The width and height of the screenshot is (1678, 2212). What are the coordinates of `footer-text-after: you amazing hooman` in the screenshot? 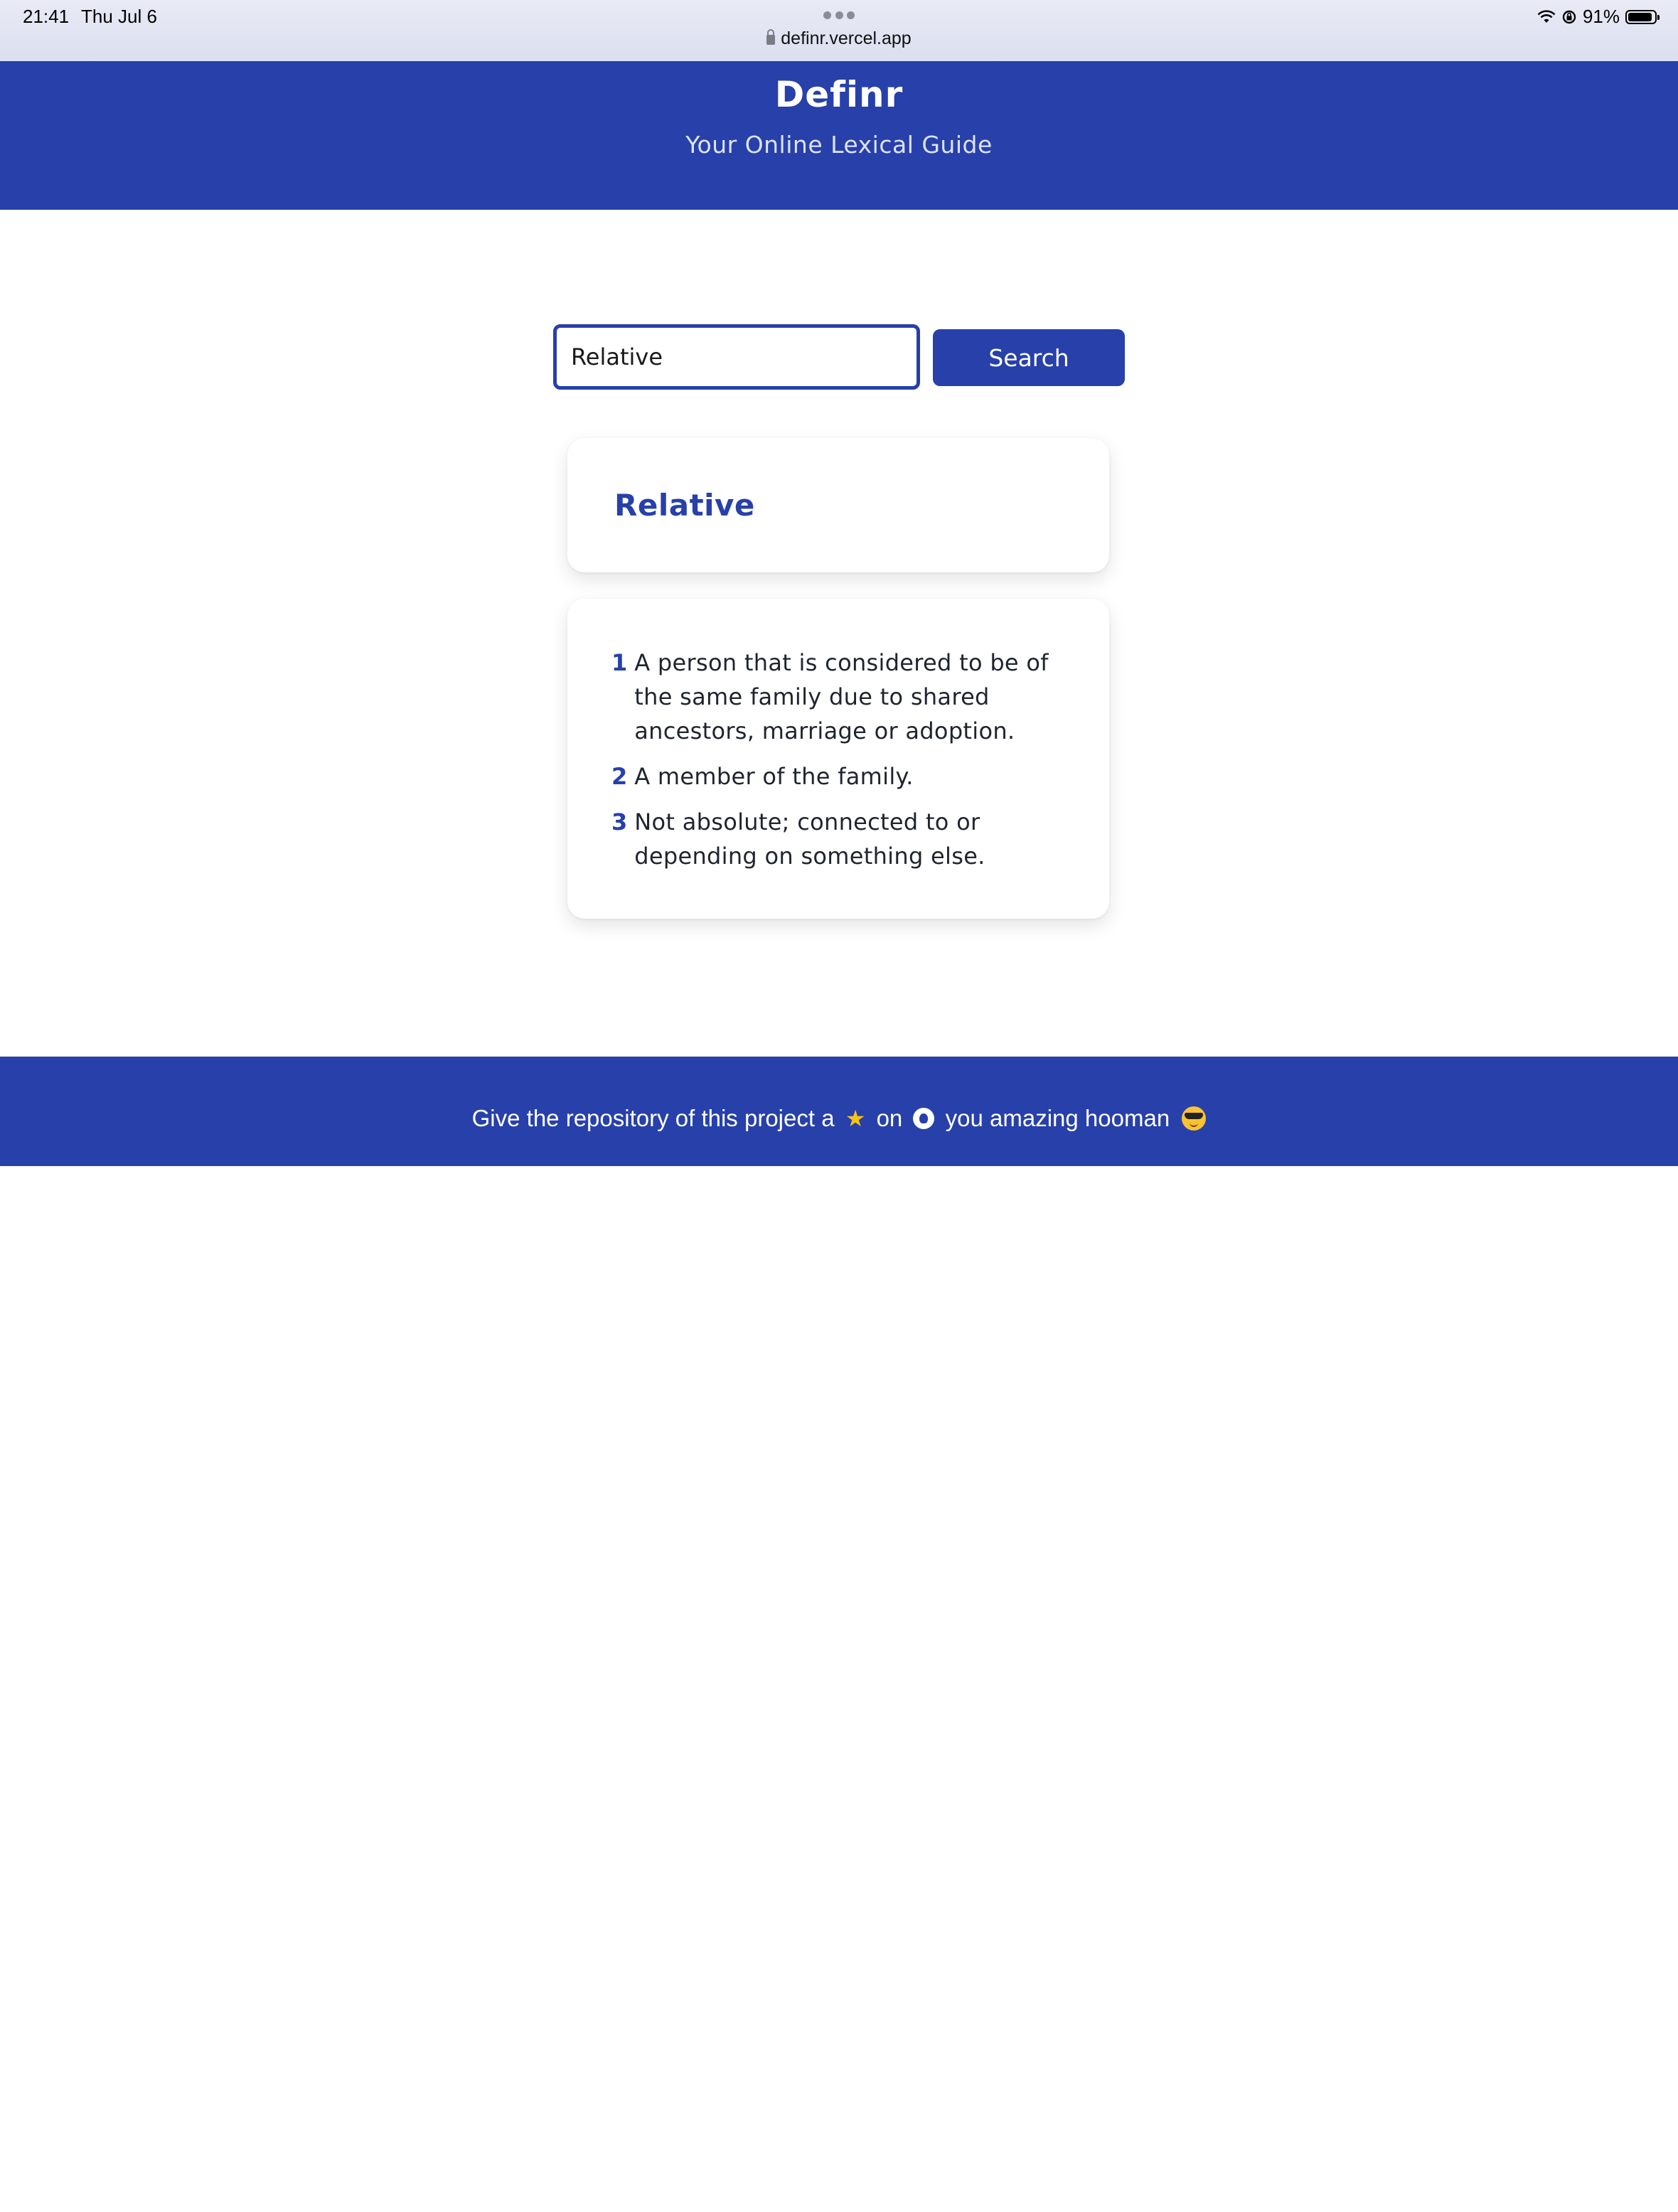 It's located at (1057, 1118).